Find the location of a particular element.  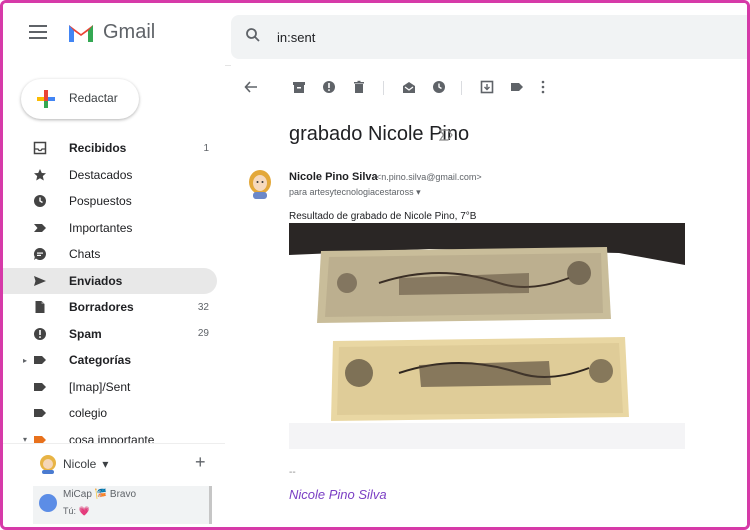

sidebar-item-imap-sent: [Imap]/Sent is located at coordinates (110, 387).